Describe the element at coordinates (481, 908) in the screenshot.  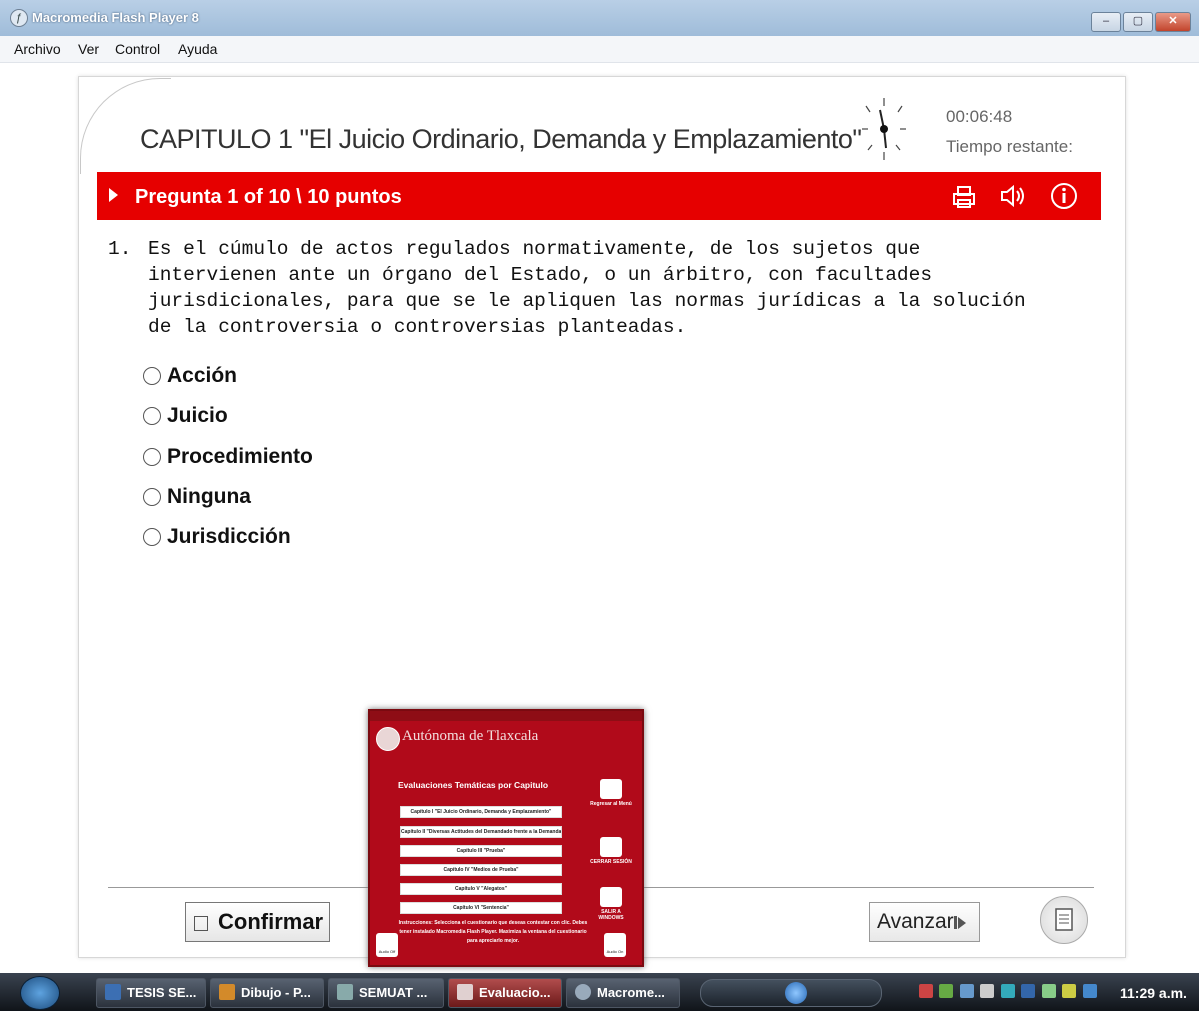
I see `chapter-button-6: Capítulo VI "Sentencia"` at that location.